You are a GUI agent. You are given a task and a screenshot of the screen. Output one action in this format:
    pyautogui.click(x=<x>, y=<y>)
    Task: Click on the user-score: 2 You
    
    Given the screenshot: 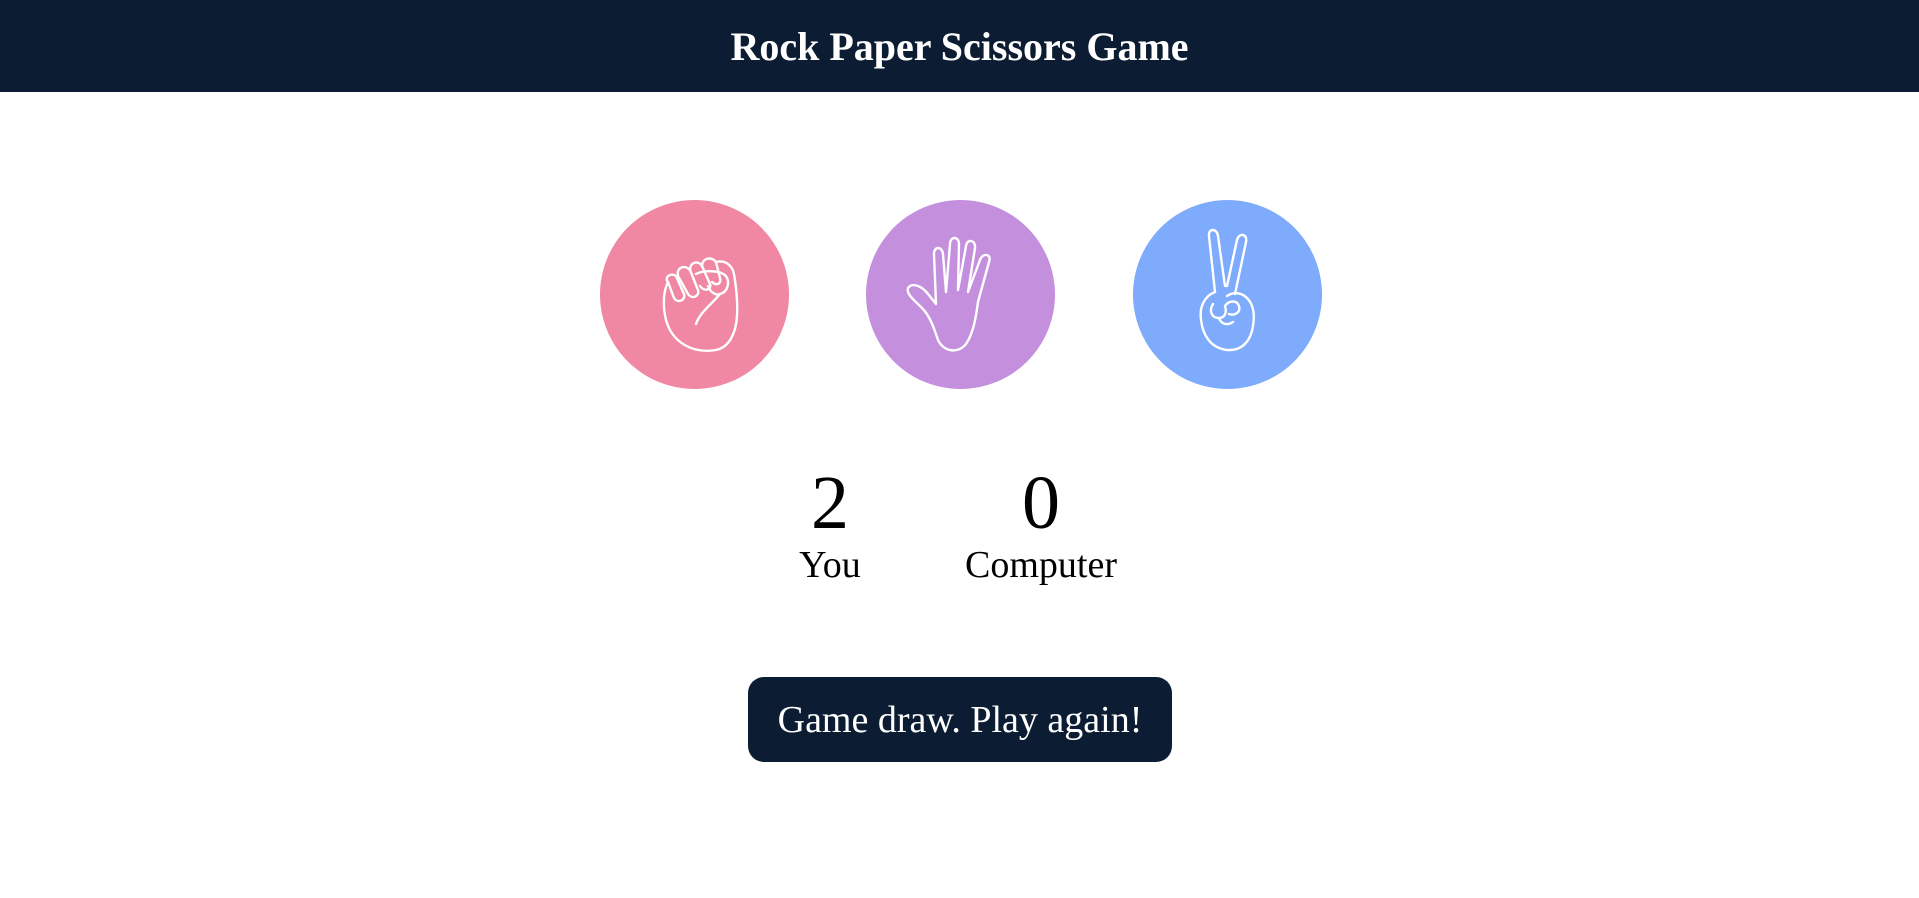 What is the action you would take?
    pyautogui.click(x=830, y=525)
    